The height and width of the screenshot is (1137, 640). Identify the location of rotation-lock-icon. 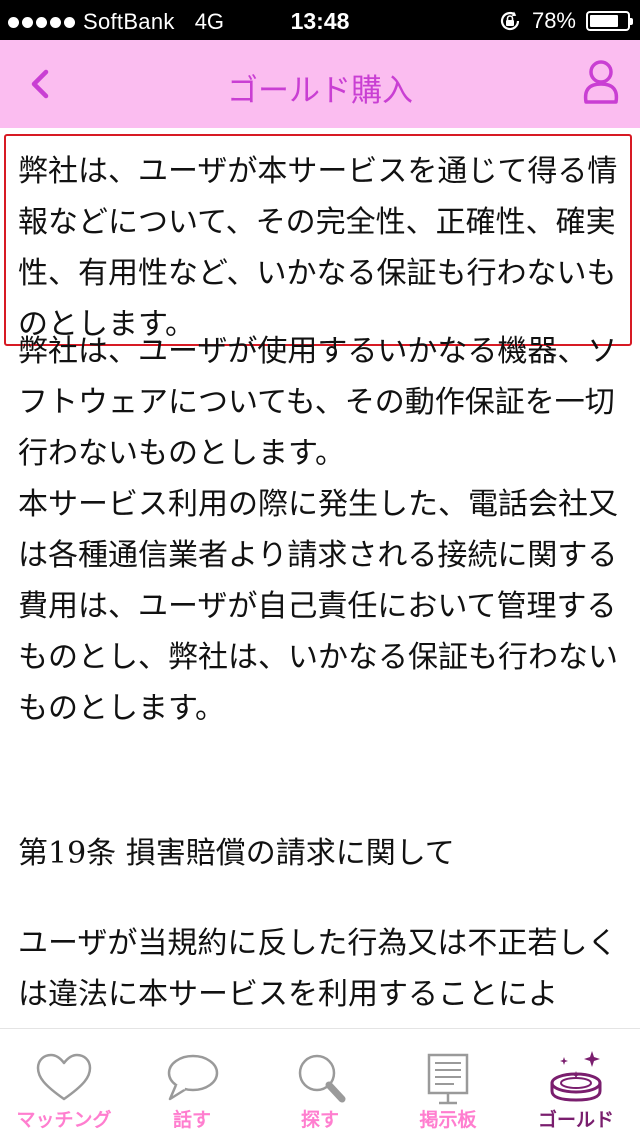
(510, 21).